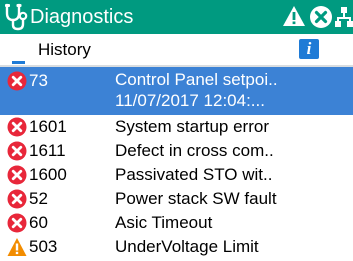  I want to click on network-icon, so click(344, 17).